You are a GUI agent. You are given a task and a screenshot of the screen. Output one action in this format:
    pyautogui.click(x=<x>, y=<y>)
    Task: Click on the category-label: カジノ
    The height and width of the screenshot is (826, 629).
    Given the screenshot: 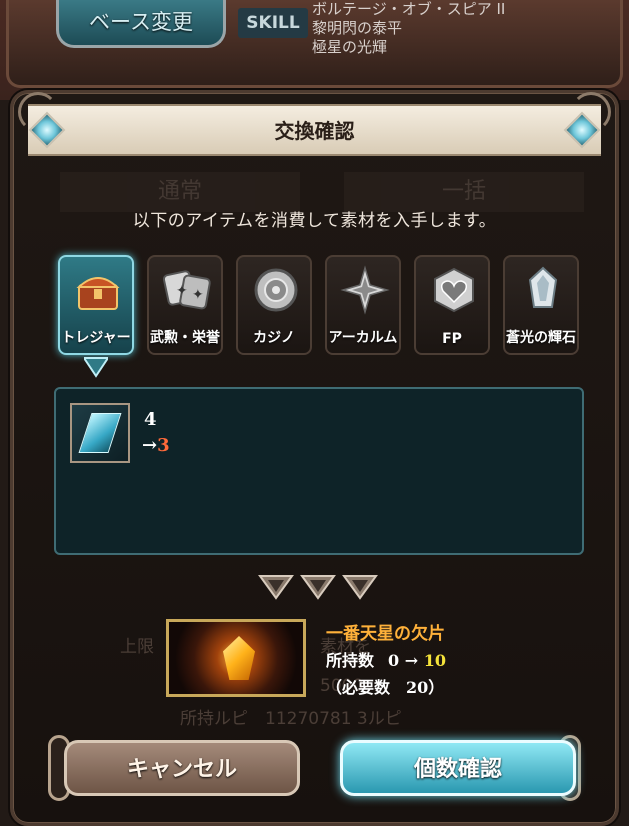 What is the action you would take?
    pyautogui.click(x=274, y=338)
    